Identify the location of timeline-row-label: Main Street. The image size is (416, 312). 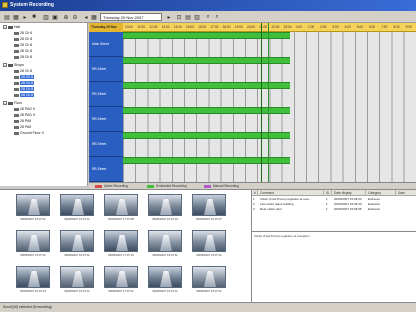
(106, 44).